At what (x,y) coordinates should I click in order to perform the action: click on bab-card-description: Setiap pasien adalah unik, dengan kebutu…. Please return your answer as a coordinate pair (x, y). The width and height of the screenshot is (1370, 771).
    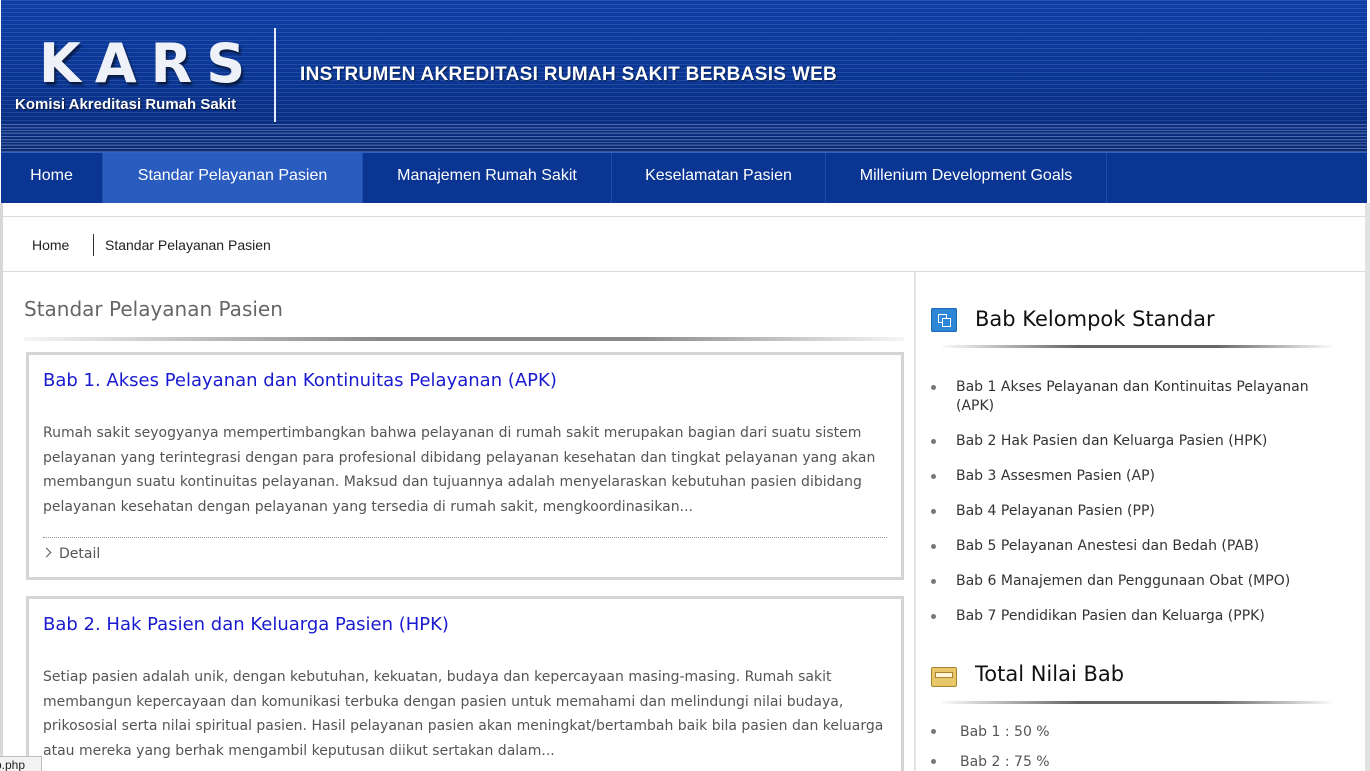
    Looking at the image, I should click on (463, 714).